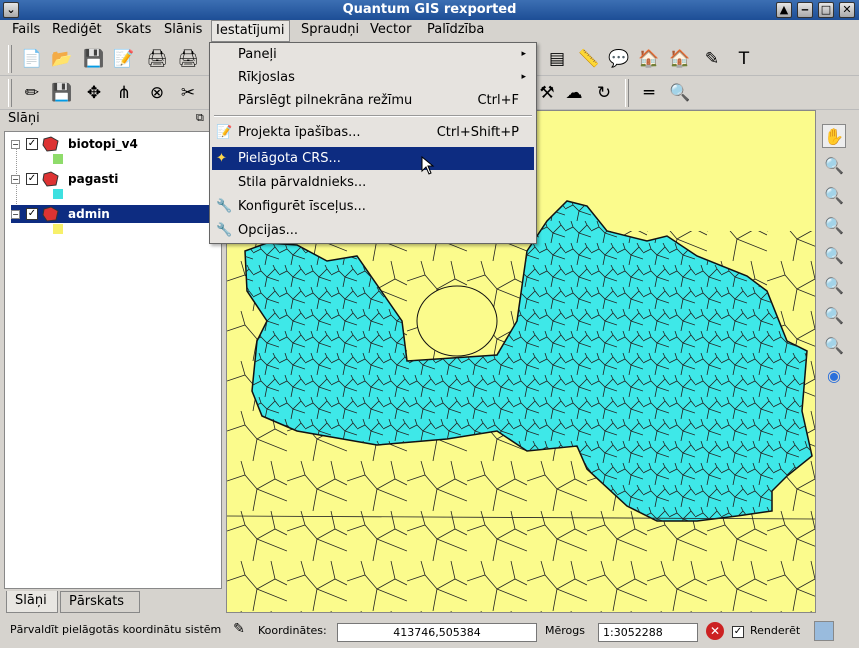 Image resolution: width=859 pixels, height=648 pixels. Describe the element at coordinates (834, 166) in the screenshot. I see `zoom-in-icon: 🔍` at that location.